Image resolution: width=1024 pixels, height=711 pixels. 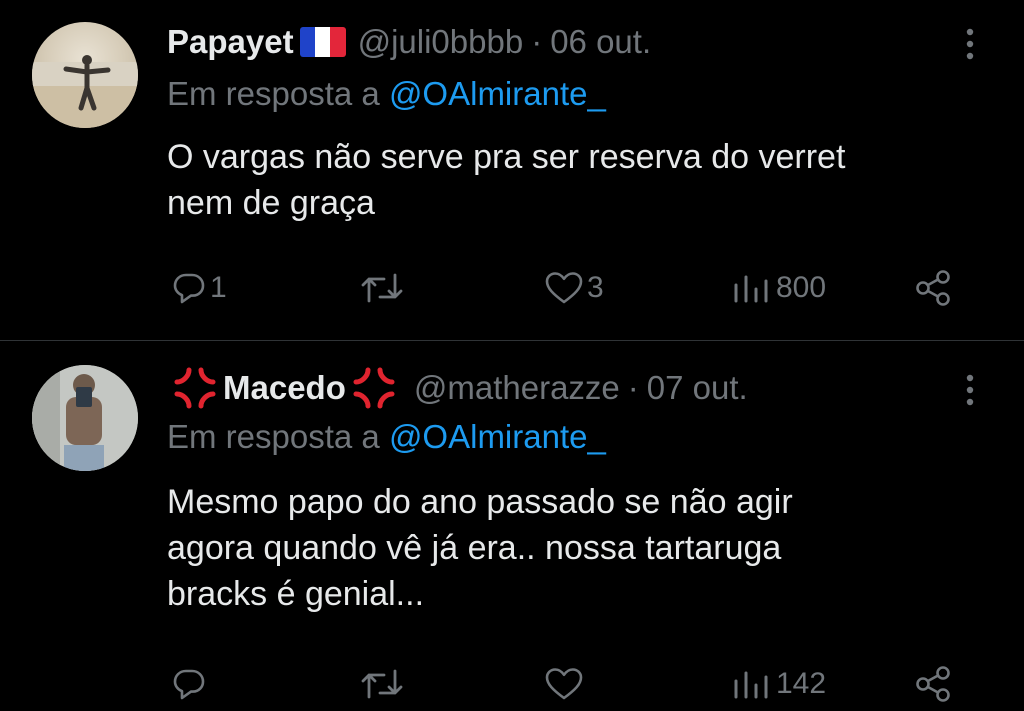 I want to click on views-button: 800, so click(x=779, y=288).